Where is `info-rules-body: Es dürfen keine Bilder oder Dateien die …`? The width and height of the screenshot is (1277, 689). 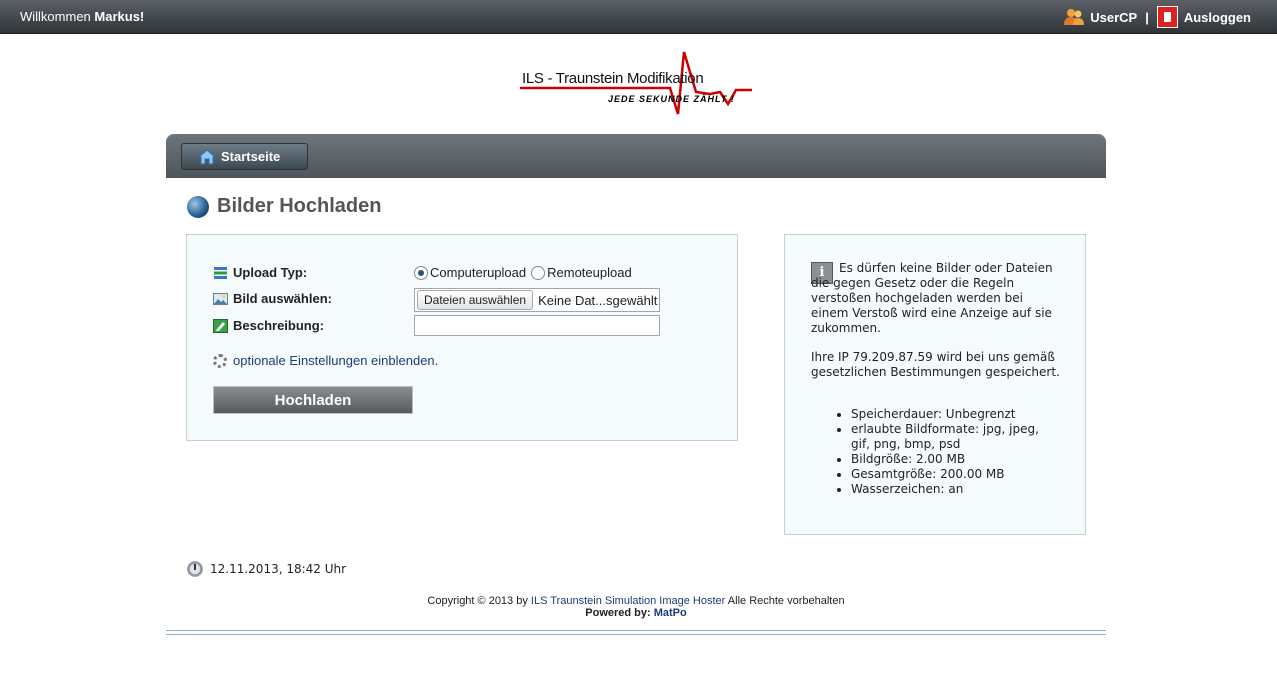
info-rules-body: Es dürfen keine Bilder oder Dateien die … is located at coordinates (932, 298).